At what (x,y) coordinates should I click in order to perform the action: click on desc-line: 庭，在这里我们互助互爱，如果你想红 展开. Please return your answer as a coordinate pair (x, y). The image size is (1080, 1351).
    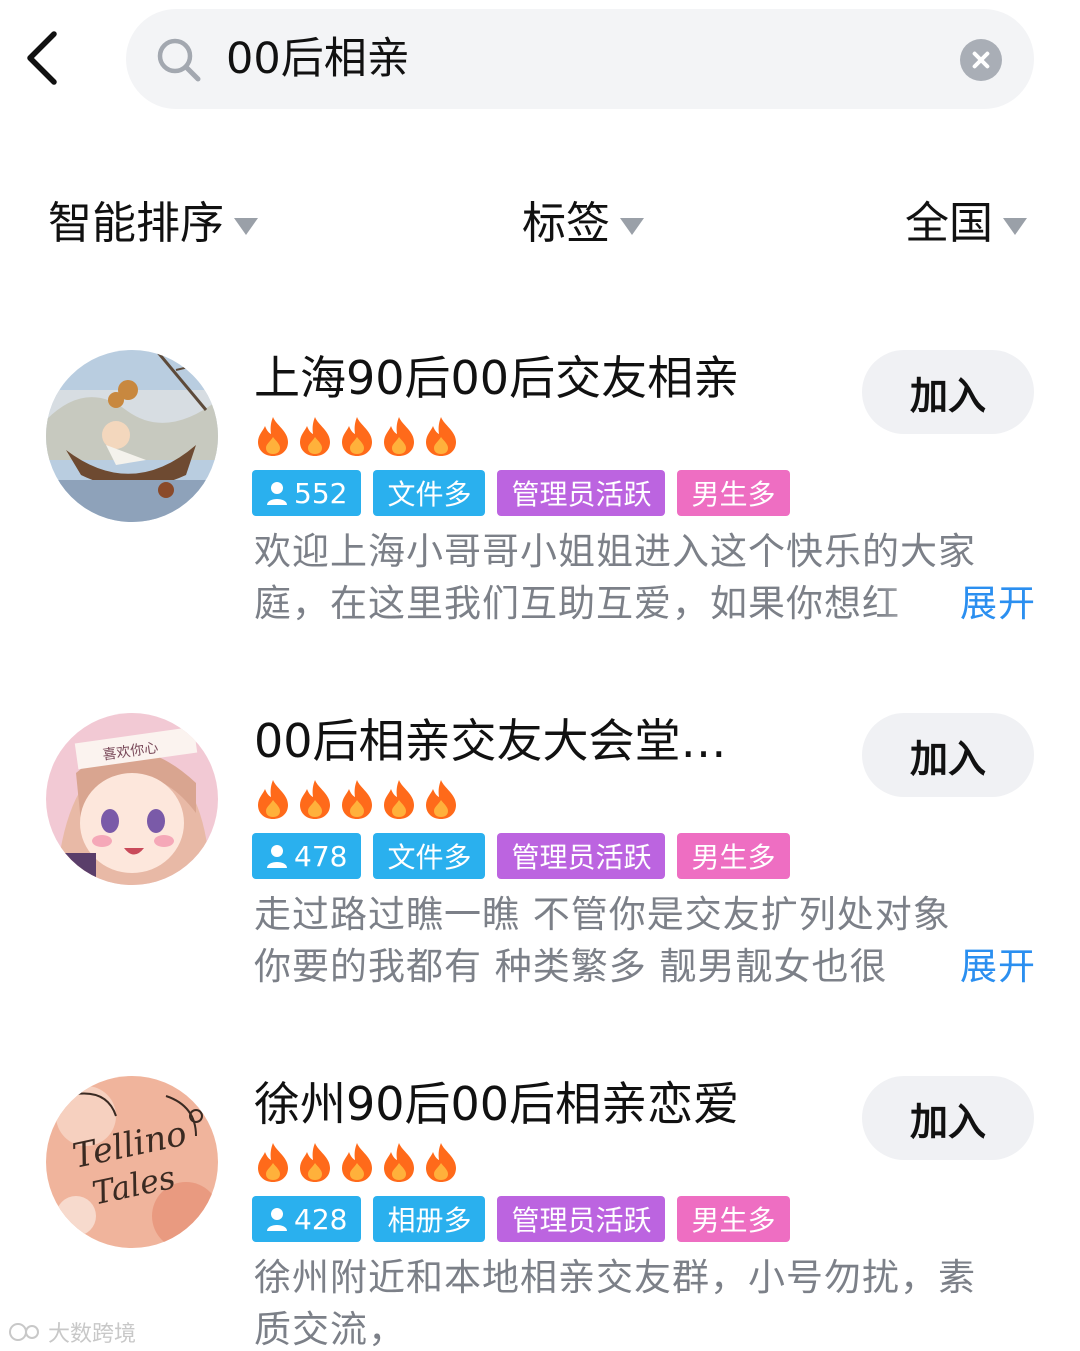
    Looking at the image, I should click on (645, 604).